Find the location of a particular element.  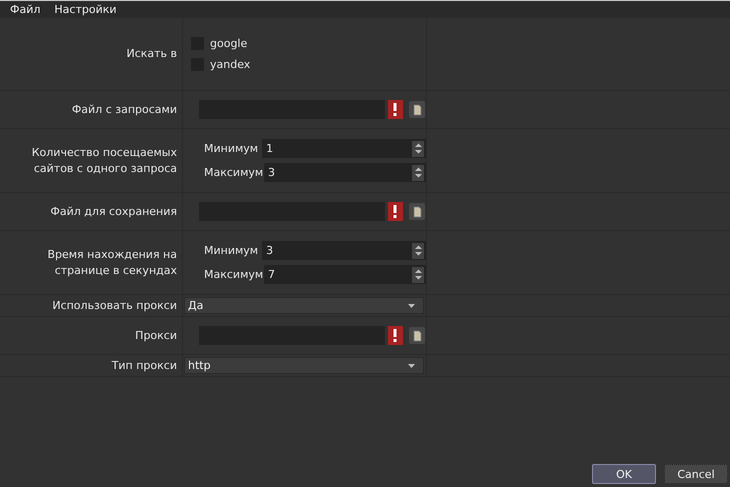

field-label: Использовать прокси is located at coordinates (114, 306).